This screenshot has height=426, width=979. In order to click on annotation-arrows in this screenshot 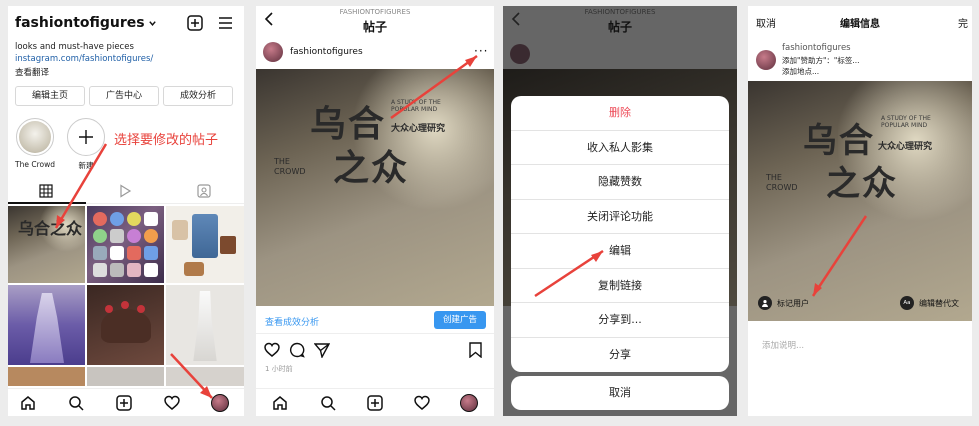, I will do `click(133, 271)`.